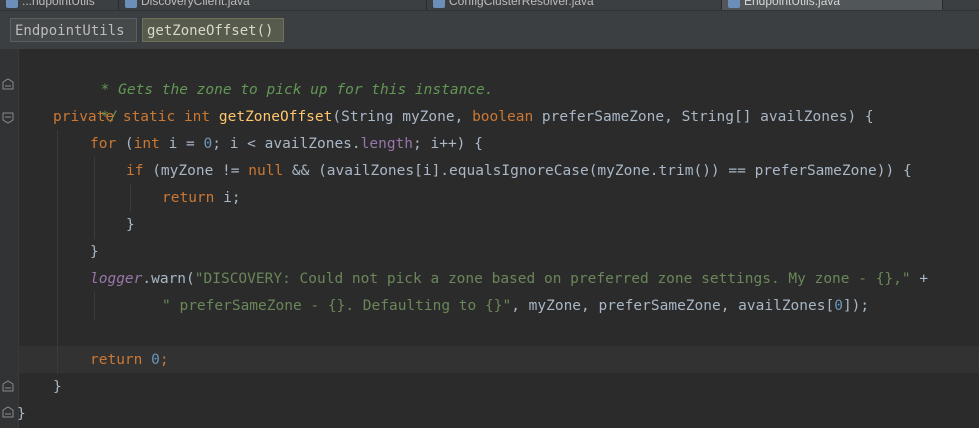 This screenshot has height=428, width=979. I want to click on editor-tab: ...ndpointUtils, so click(59, 5).